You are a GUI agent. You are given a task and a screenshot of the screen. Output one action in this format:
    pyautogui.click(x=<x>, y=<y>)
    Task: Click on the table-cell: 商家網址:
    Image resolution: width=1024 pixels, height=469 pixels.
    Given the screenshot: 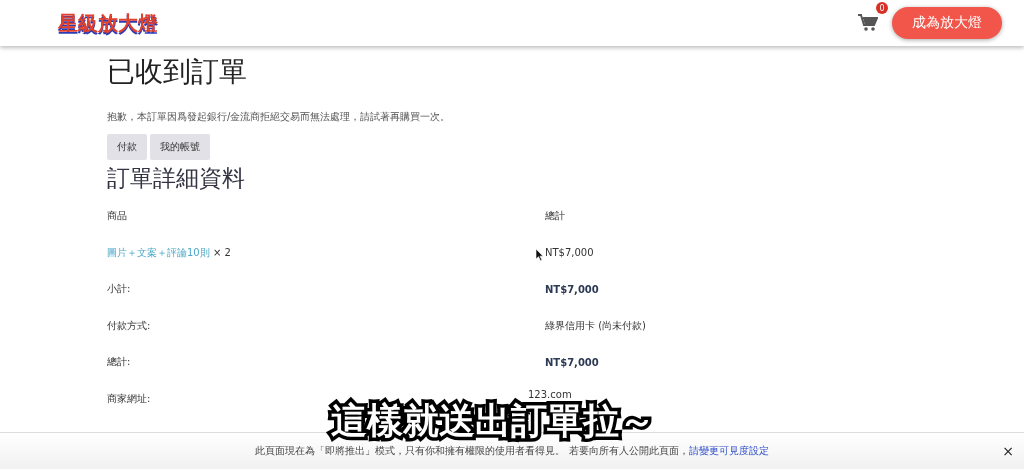 What is the action you would take?
    pyautogui.click(x=129, y=398)
    